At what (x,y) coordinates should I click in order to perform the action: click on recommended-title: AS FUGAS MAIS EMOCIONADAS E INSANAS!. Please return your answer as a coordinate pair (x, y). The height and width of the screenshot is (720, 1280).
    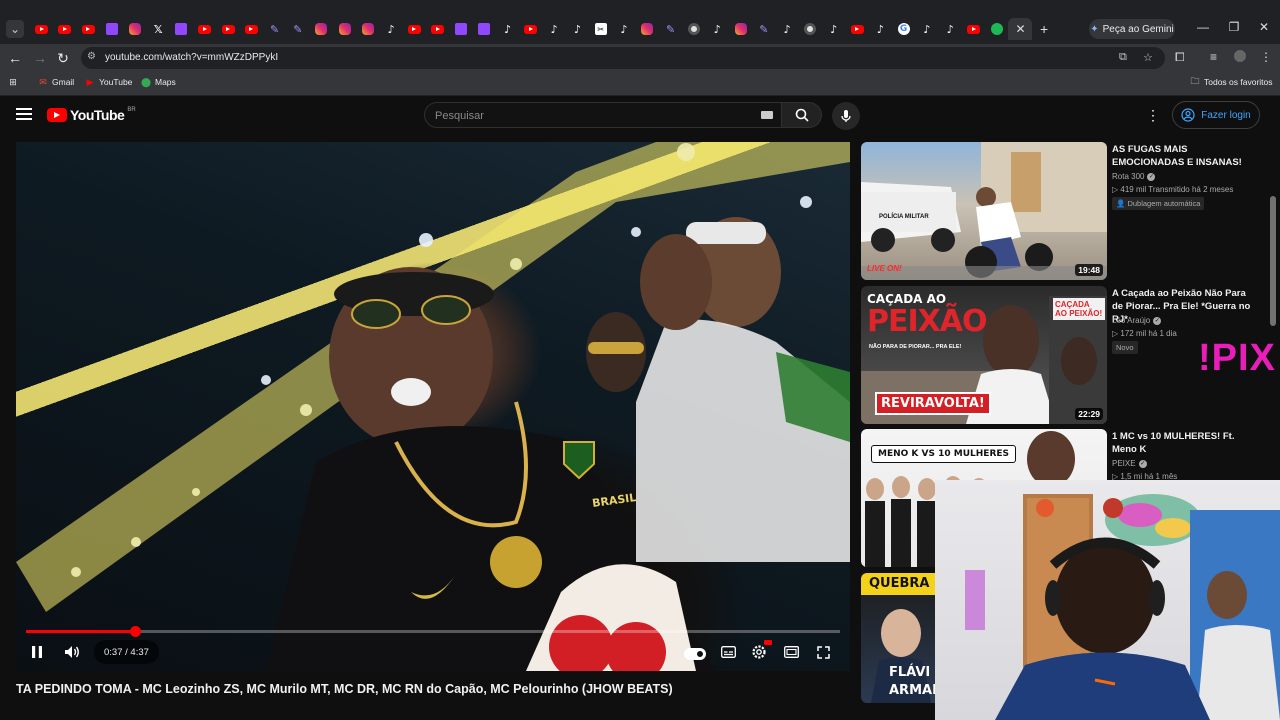
    Looking at the image, I should click on (1184, 156).